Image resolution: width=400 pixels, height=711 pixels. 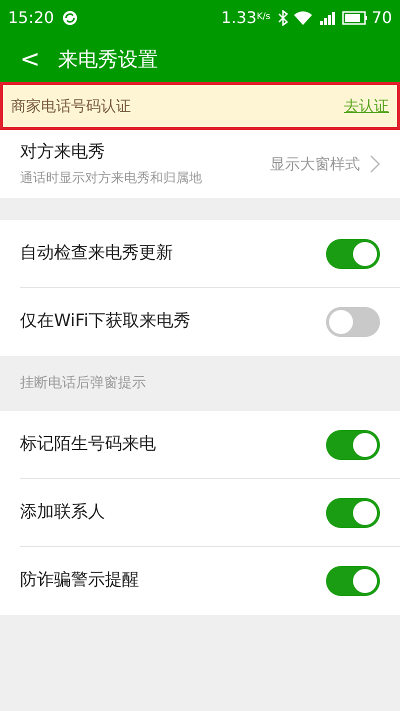 I want to click on setting-label: 仅在WiFi下获取来电秀, so click(x=105, y=322).